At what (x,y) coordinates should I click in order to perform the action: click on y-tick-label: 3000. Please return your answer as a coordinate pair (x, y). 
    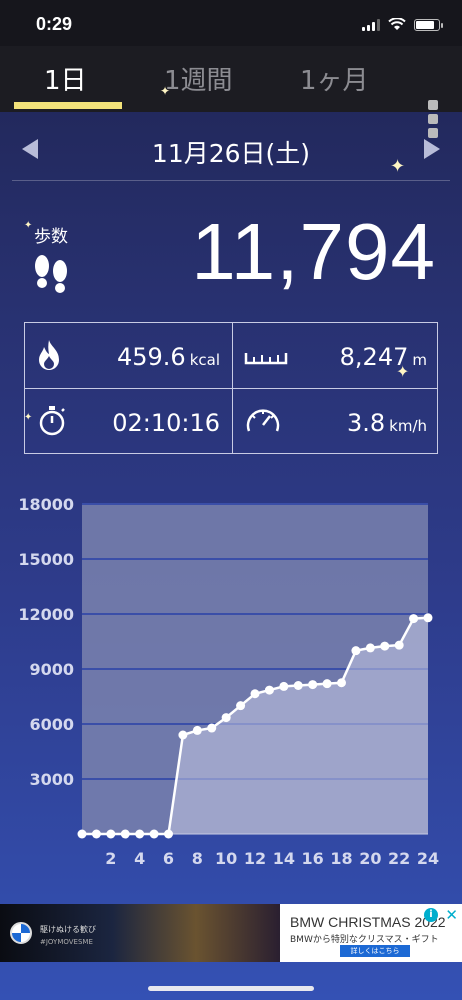
    Looking at the image, I should click on (51, 779).